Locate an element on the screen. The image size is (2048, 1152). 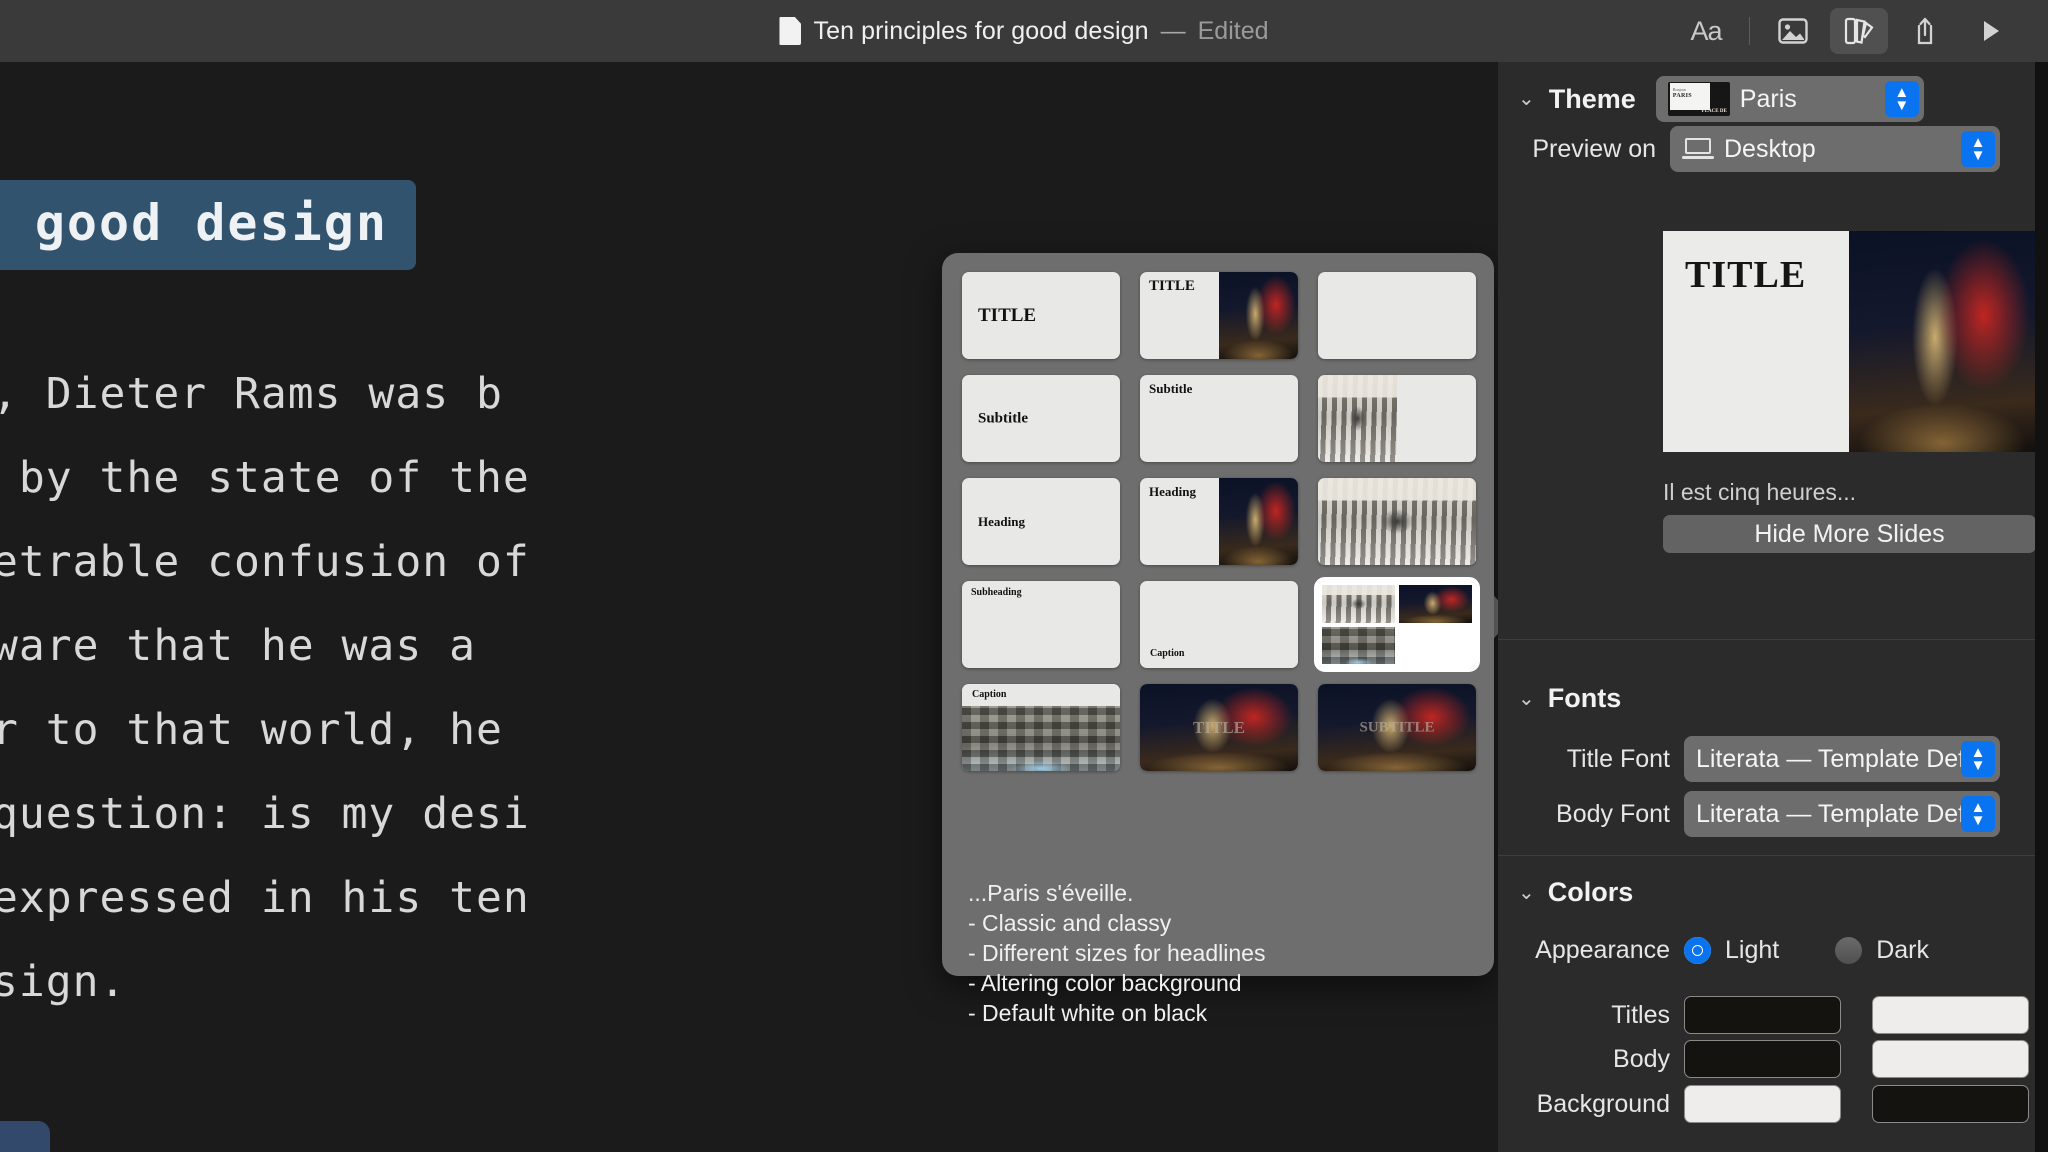
theme-thumb-title: PARIS is located at coordinates (1682, 96).